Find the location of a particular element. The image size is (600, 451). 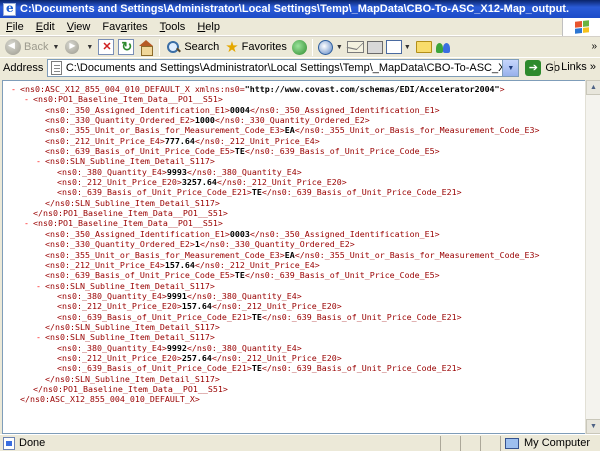

menu-help: Help is located at coordinates (208, 27).